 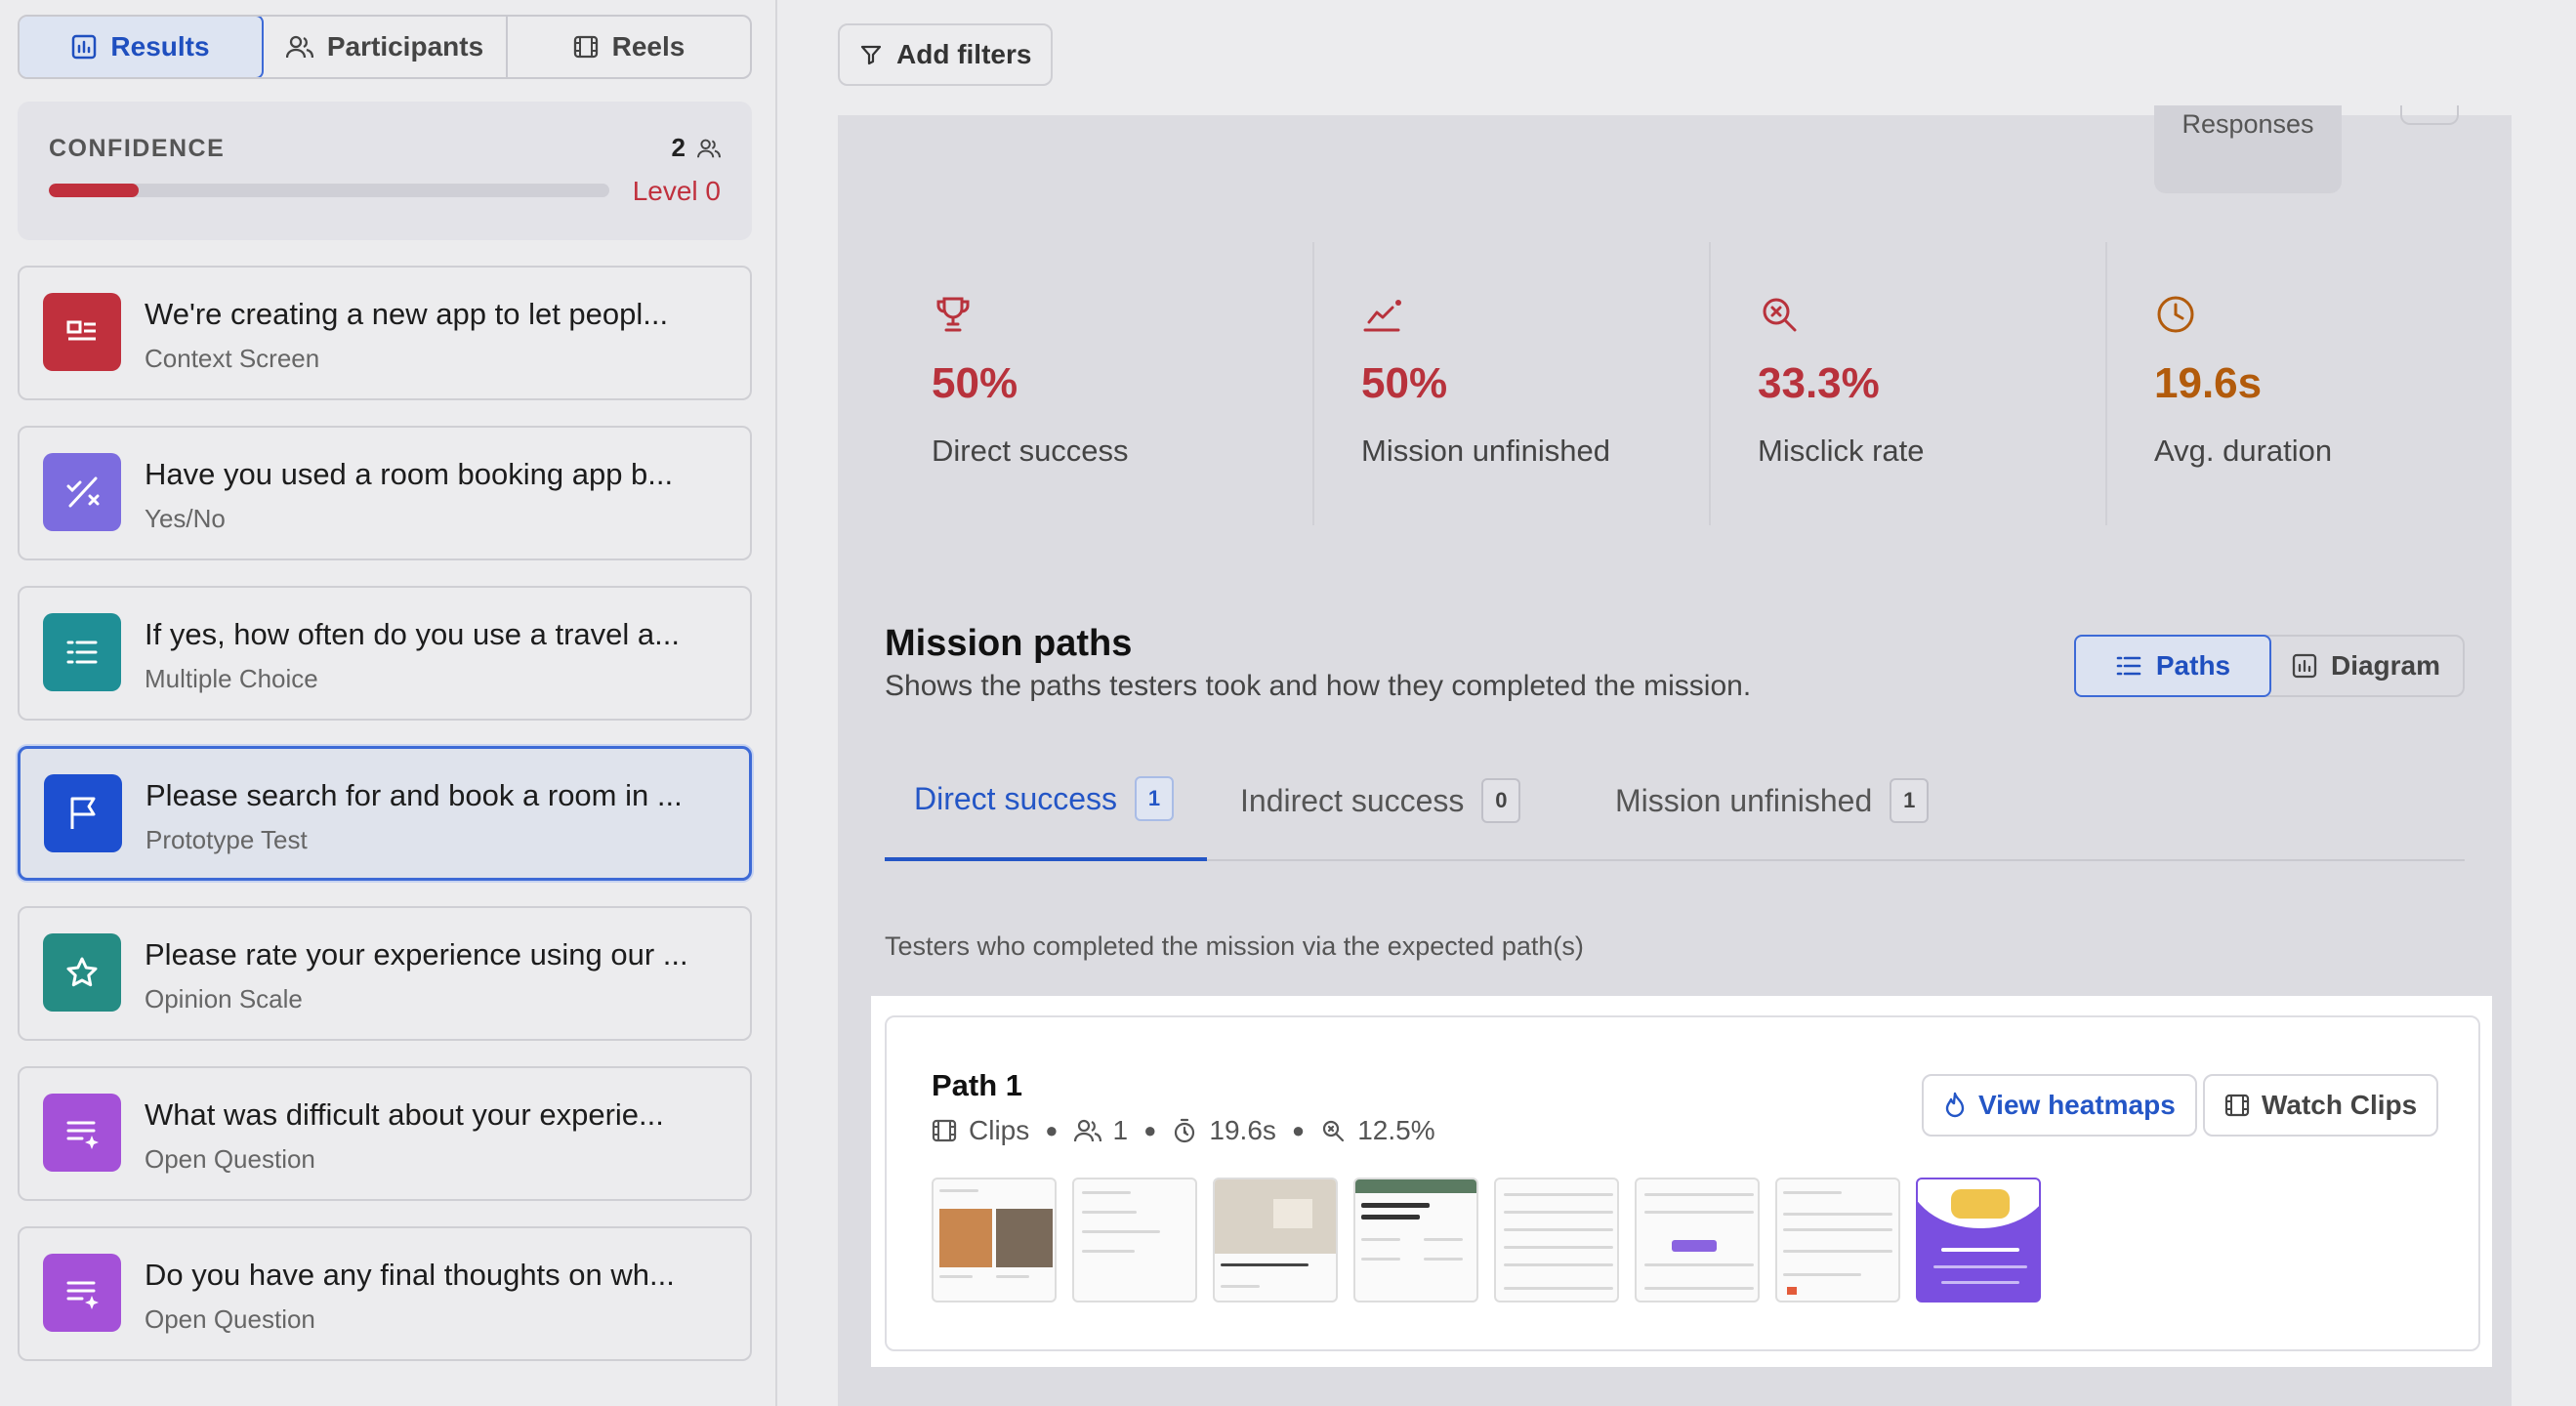 What do you see at coordinates (160, 46) in the screenshot?
I see `tab-results-label: Results` at bounding box center [160, 46].